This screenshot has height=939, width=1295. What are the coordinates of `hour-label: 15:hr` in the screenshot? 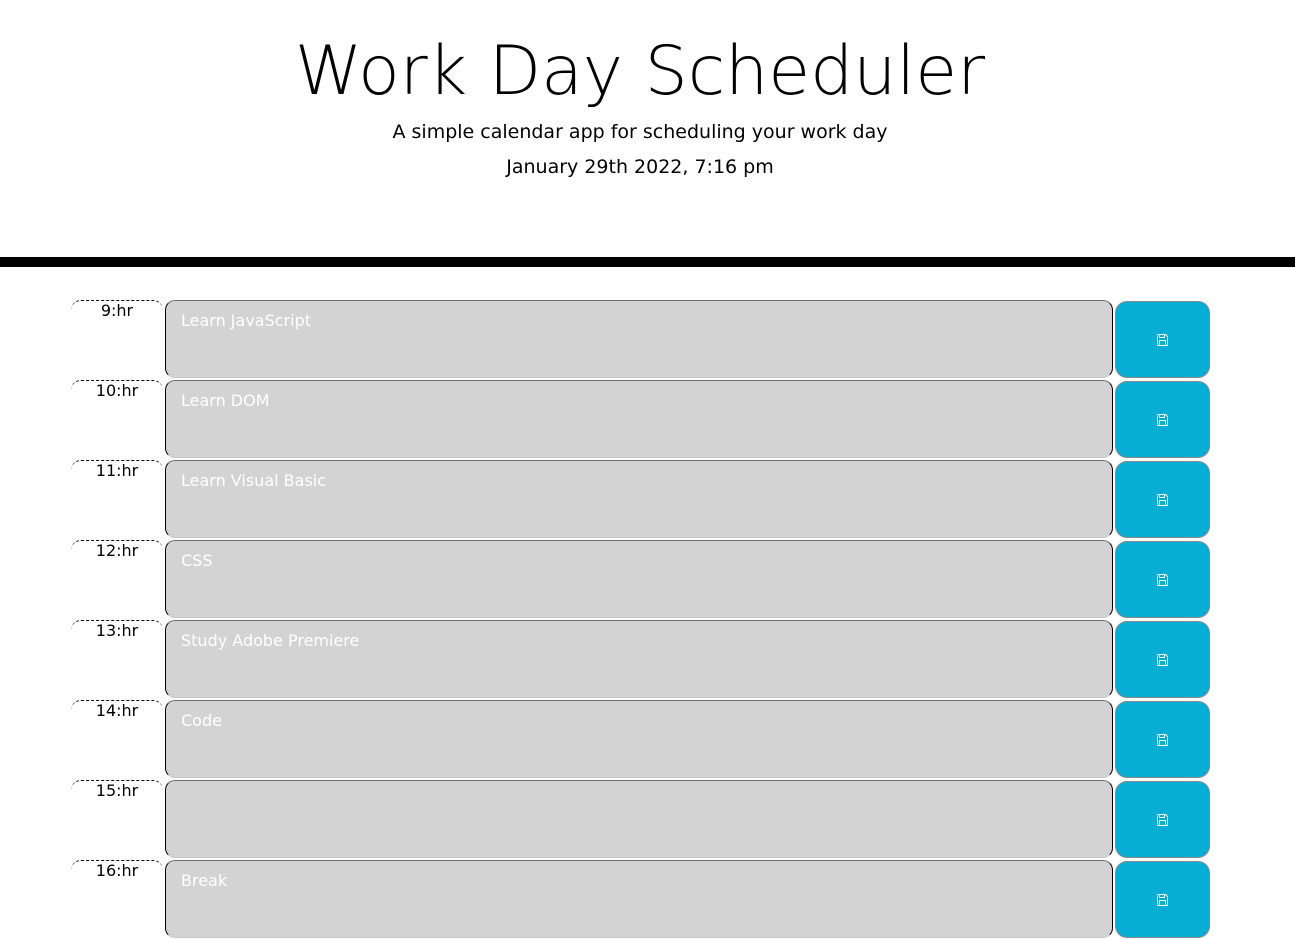 It's located at (117, 818).